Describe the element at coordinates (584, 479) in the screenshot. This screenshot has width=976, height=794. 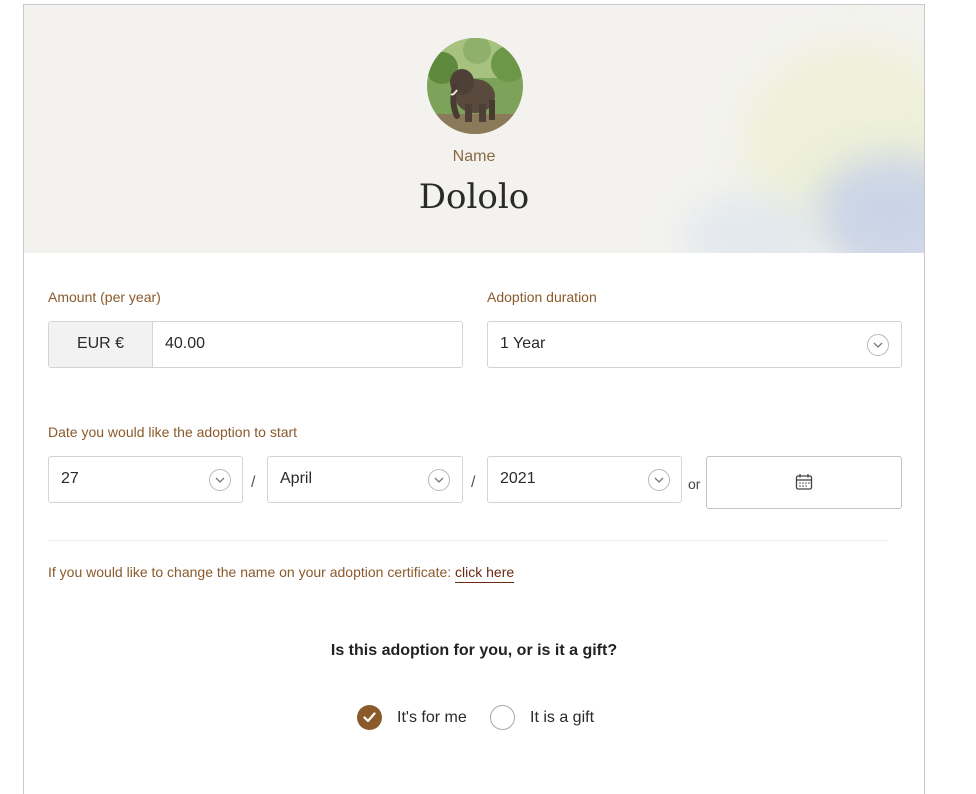
I see `year-select: 2021` at that location.